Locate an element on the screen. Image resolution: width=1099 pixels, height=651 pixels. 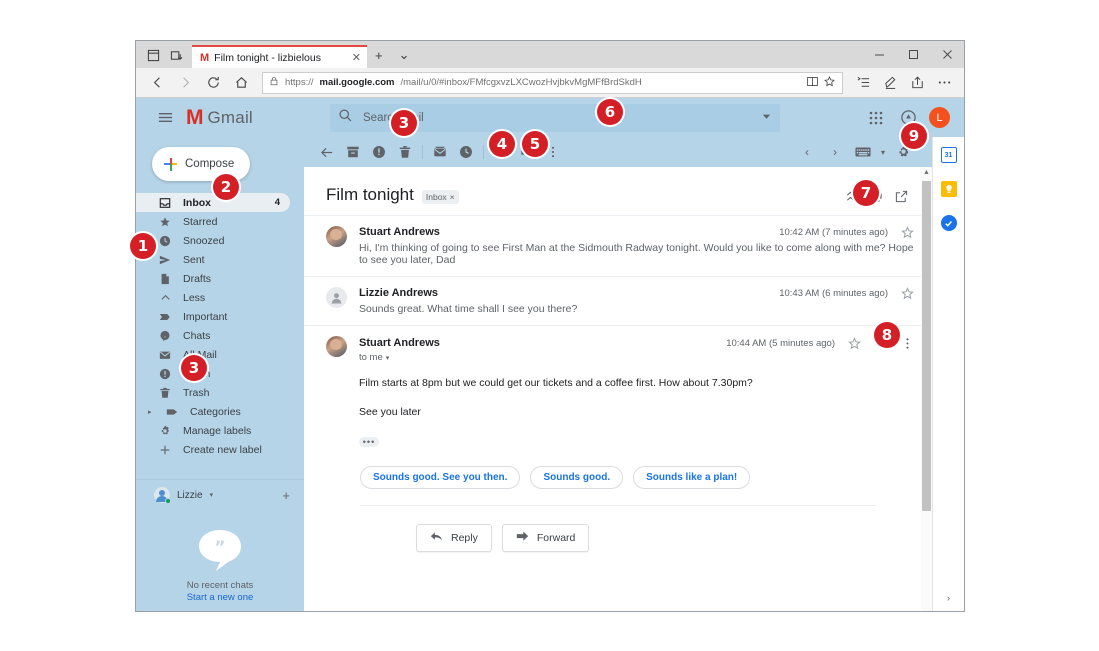
sidebar-item-trash: Trash is located at coordinates (213, 392).